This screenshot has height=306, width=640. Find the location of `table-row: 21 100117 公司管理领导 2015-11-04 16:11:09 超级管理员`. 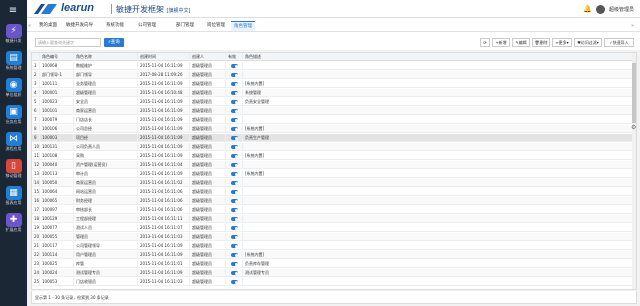

table-row: 21 100117 公司管理领导 2015-11-04 16:11:09 超级管理员 is located at coordinates (334, 246).